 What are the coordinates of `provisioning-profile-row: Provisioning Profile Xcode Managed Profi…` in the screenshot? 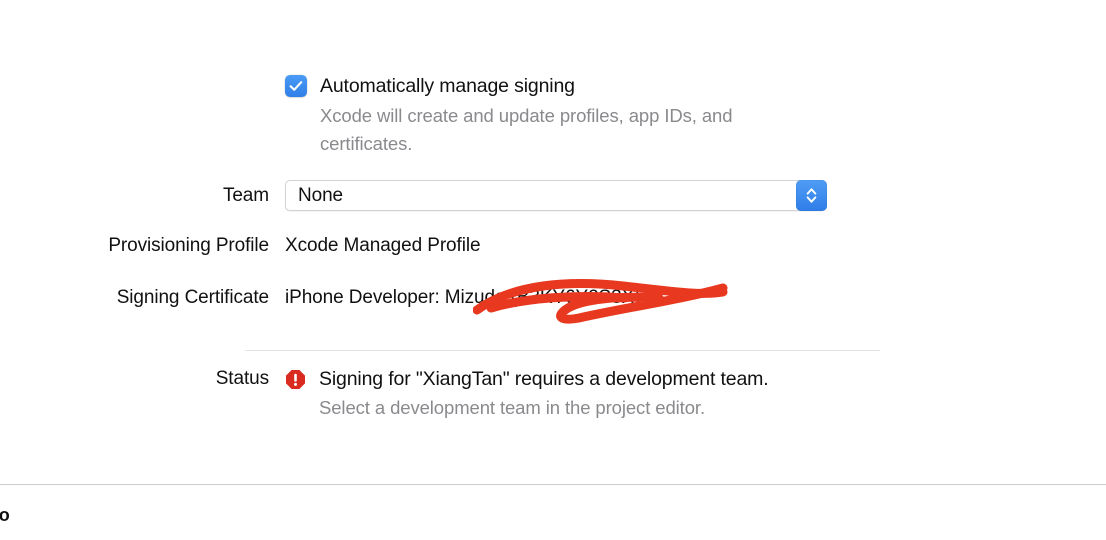 It's located at (553, 245).